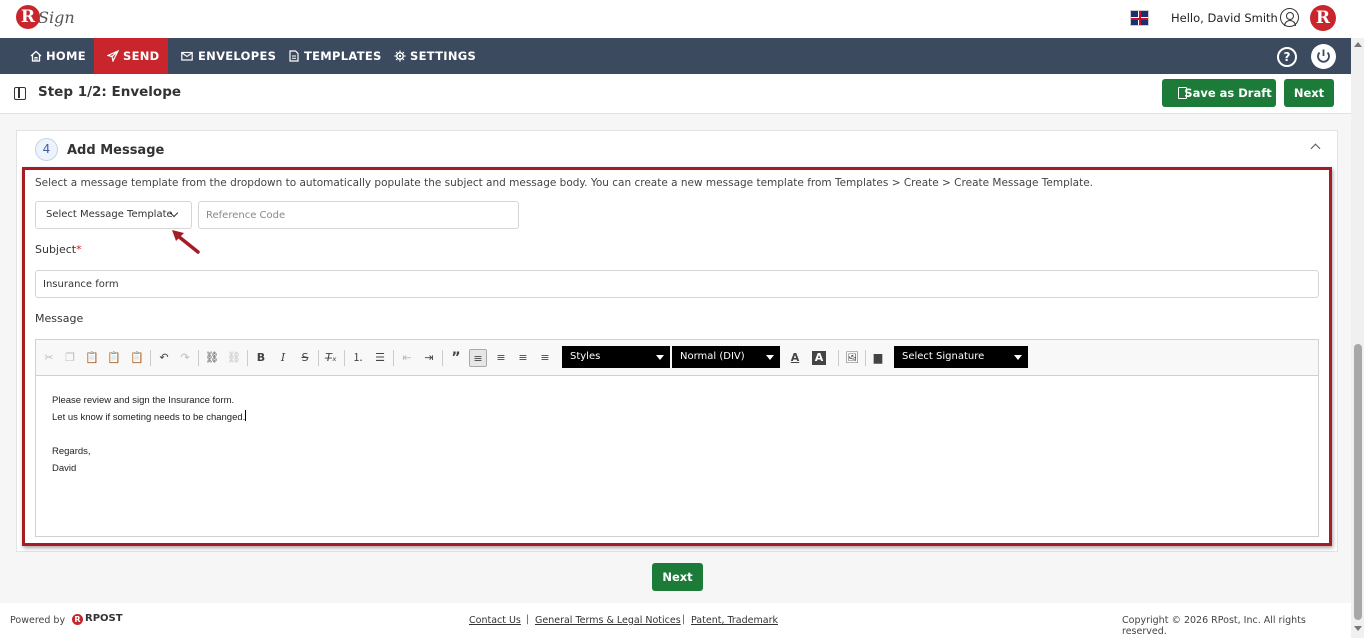  What do you see at coordinates (1182, 93) in the screenshot?
I see `document-icon` at bounding box center [1182, 93].